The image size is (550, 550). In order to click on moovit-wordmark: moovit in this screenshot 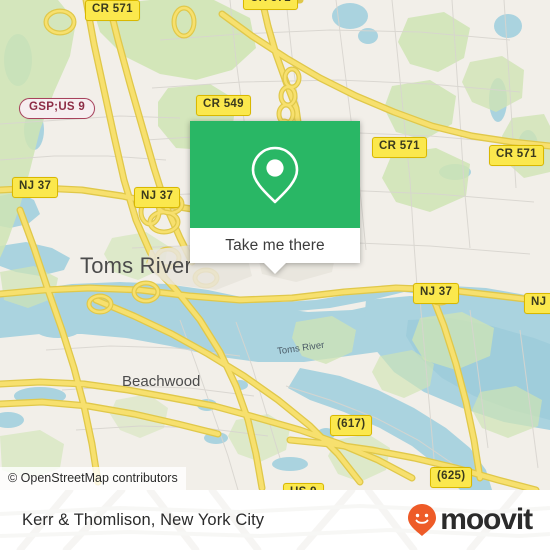, I will do `click(486, 519)`.